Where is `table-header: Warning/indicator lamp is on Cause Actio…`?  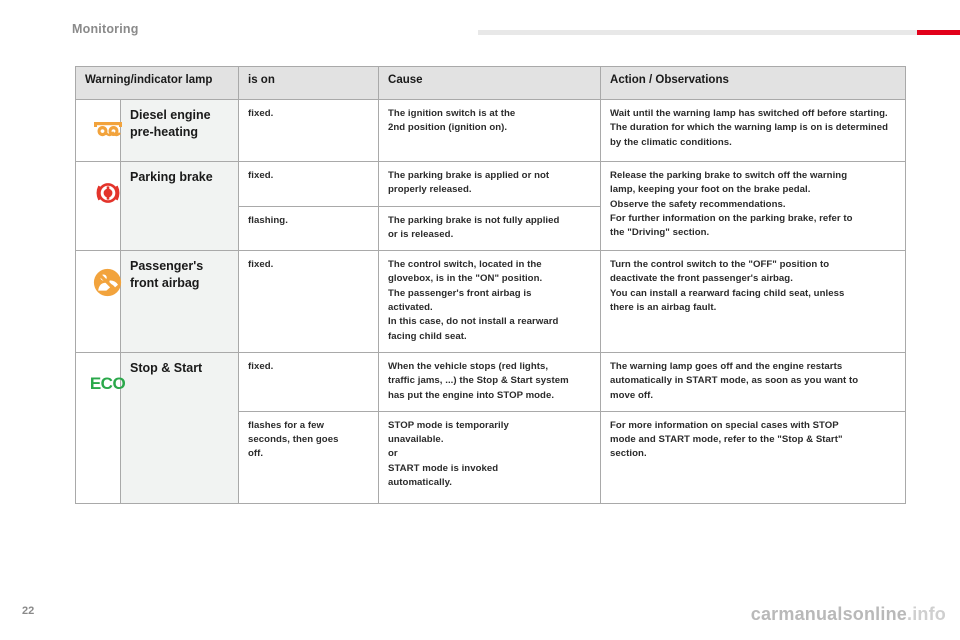 table-header: Warning/indicator lamp is on Cause Actio… is located at coordinates (490, 83).